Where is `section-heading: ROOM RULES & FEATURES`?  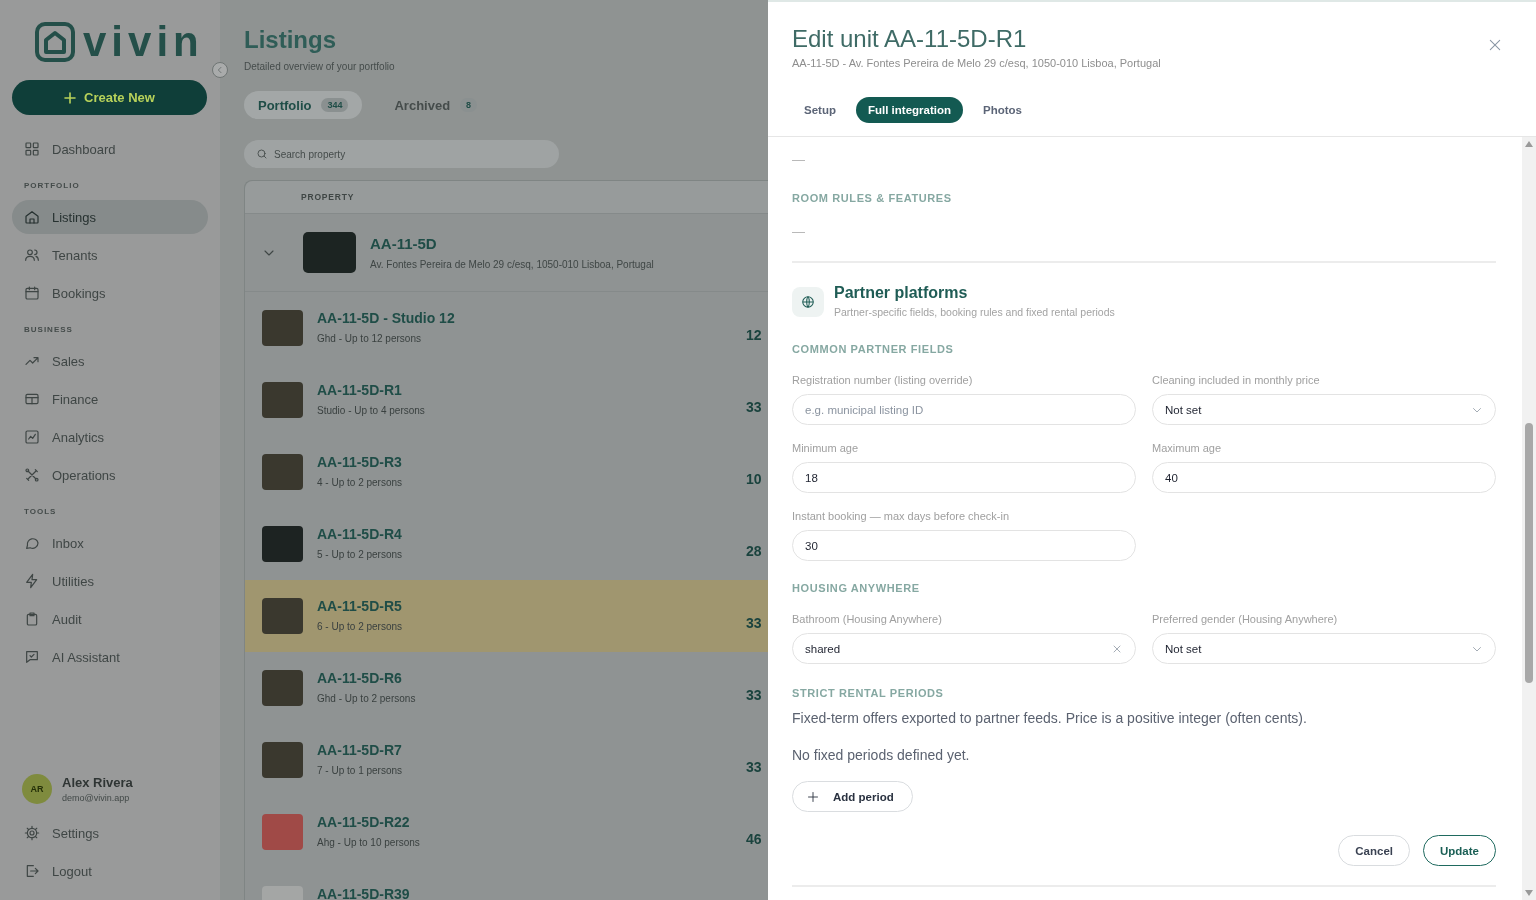 section-heading: ROOM RULES & FEATURES is located at coordinates (872, 198).